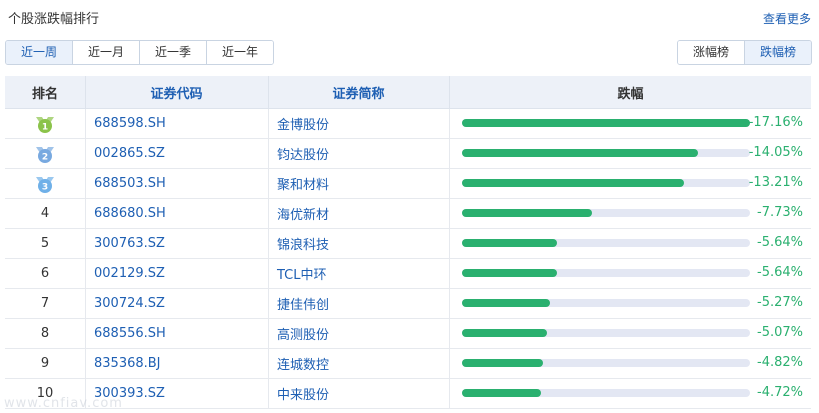 This screenshot has height=413, width=819. I want to click on rank-number: 5, so click(45, 243).